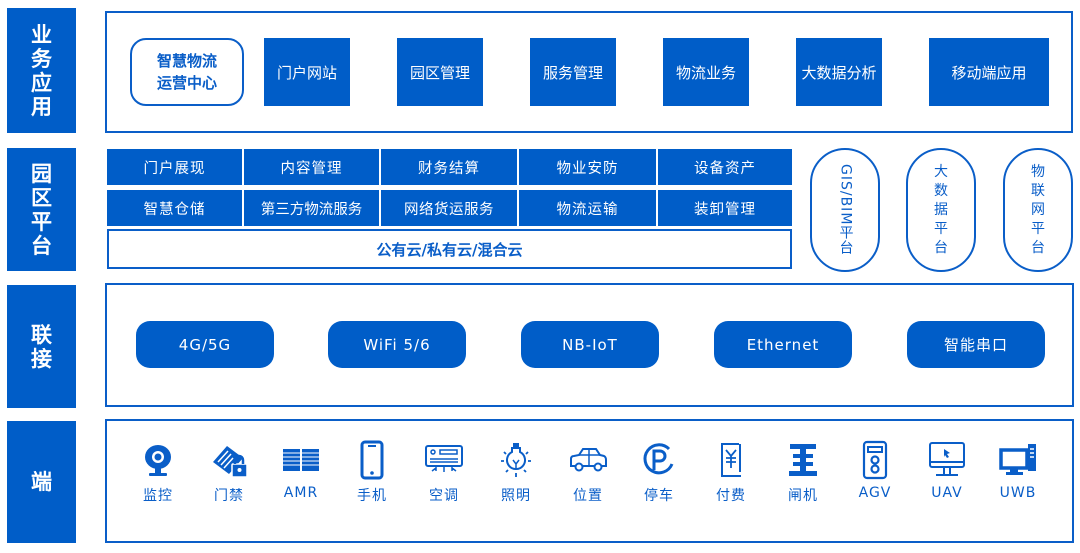 This screenshot has height=553, width=1080. I want to click on label-char: 据, so click(941, 209).